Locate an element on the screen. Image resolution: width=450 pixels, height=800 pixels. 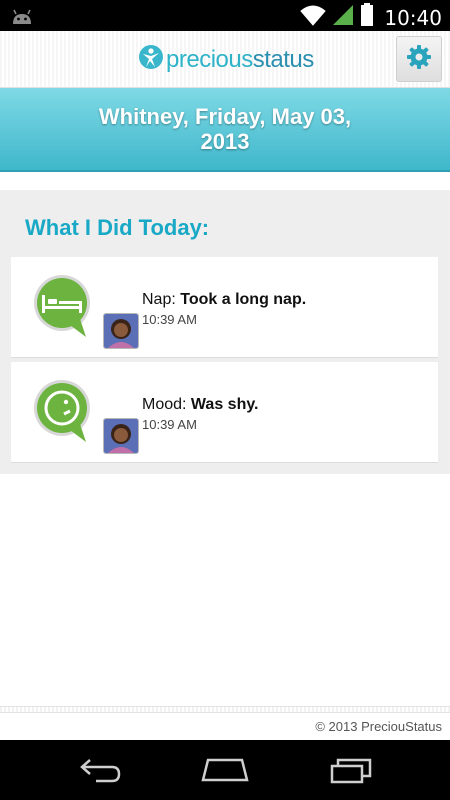
logo-text-precious: precious is located at coordinates (209, 59).